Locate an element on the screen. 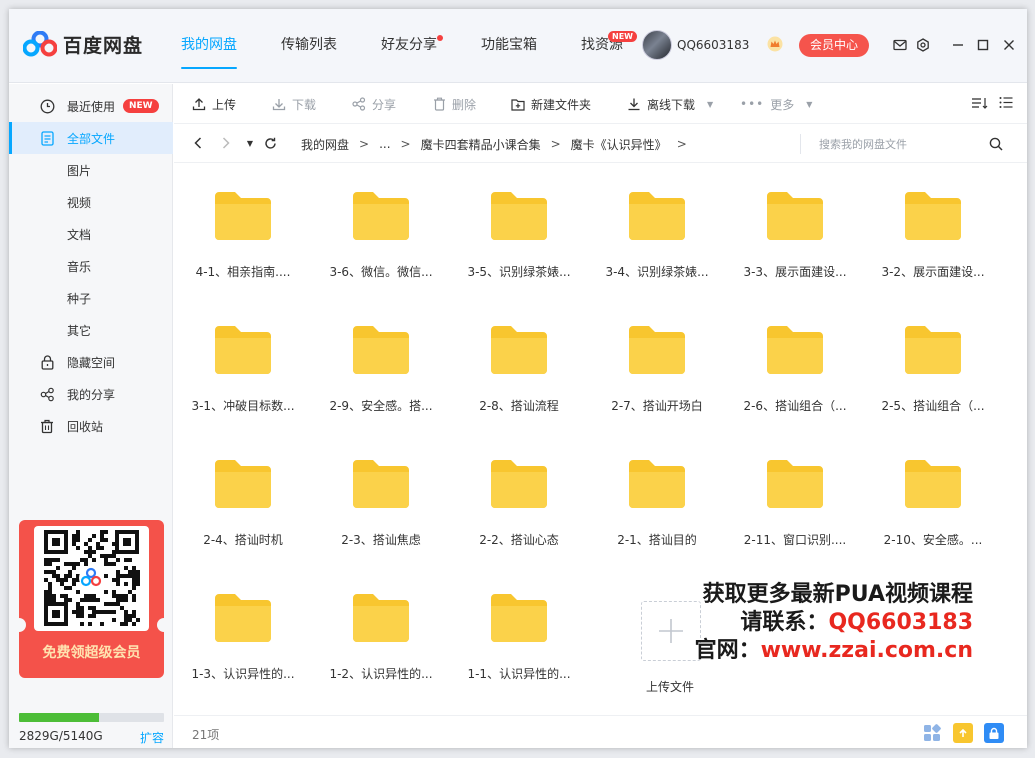 The height and width of the screenshot is (758, 1035). nav-tab-find-resources: 找资源 NEW is located at coordinates (609, 46).